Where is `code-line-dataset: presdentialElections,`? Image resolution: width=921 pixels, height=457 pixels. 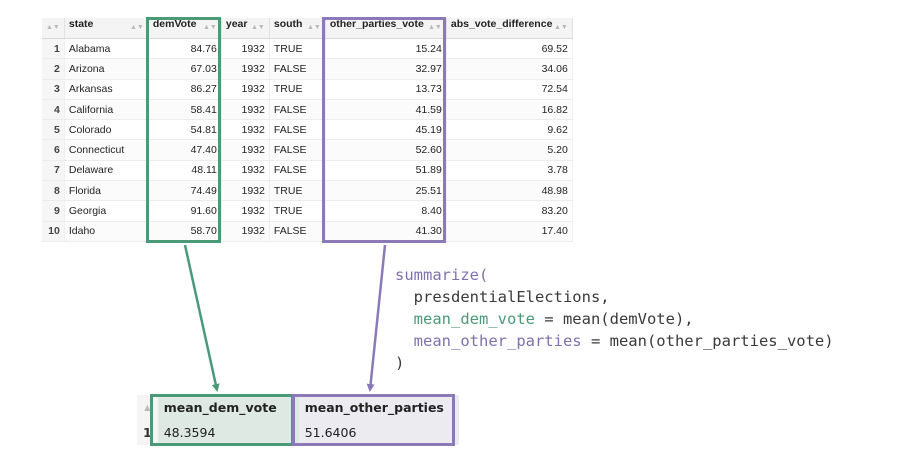
code-line-dataset: presdentialElections, is located at coordinates (502, 297).